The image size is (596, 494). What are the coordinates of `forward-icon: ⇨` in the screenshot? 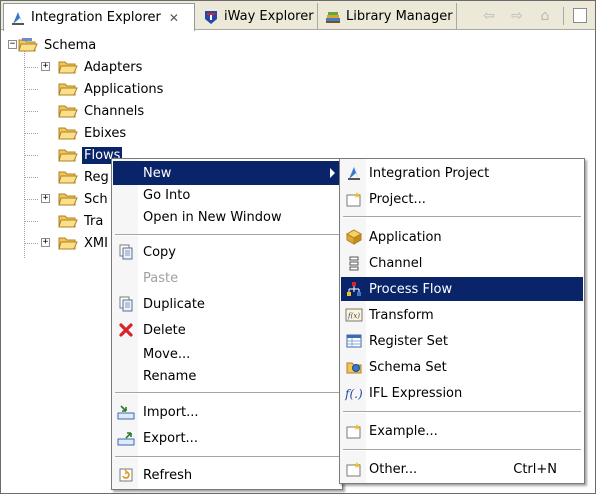 It's located at (517, 16).